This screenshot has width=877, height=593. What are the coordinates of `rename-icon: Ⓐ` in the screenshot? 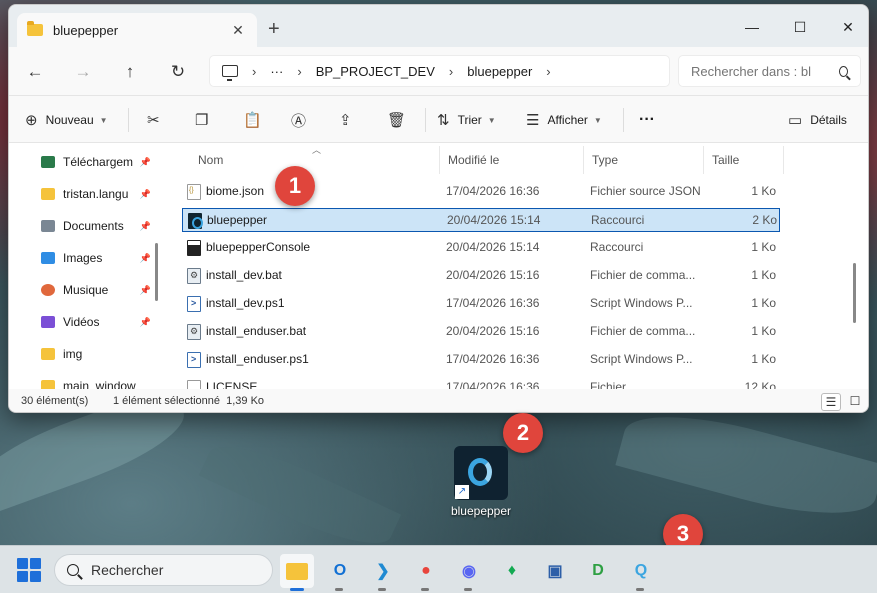 It's located at (299, 121).